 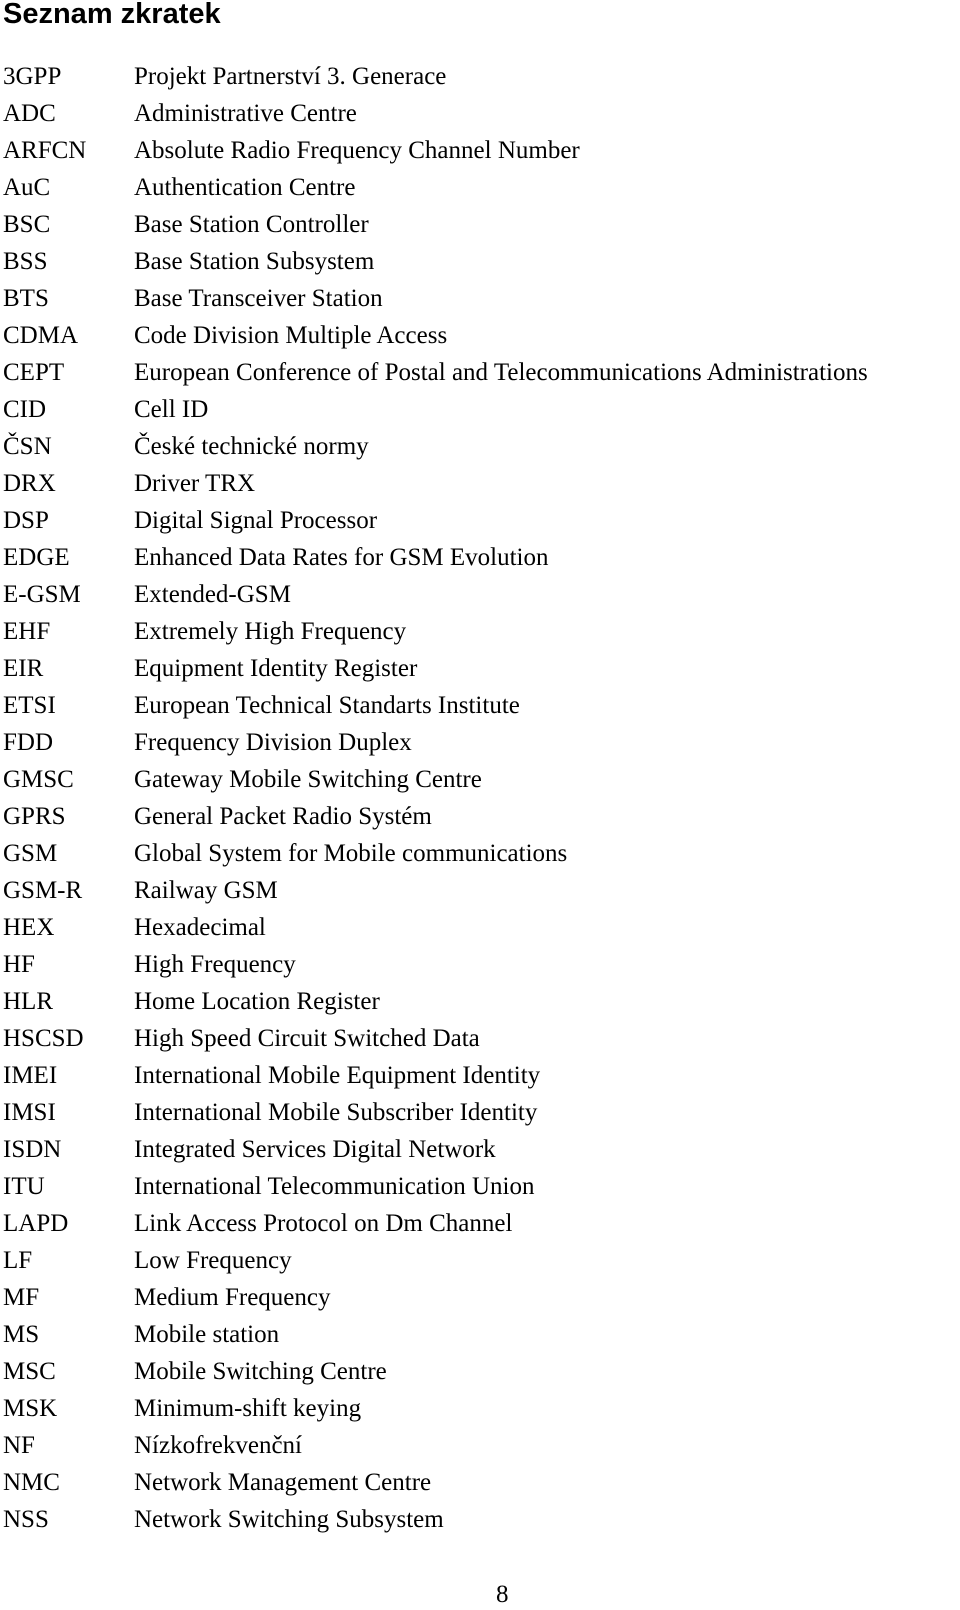 I want to click on abbreviation-description: Mobile station, so click(x=207, y=1334).